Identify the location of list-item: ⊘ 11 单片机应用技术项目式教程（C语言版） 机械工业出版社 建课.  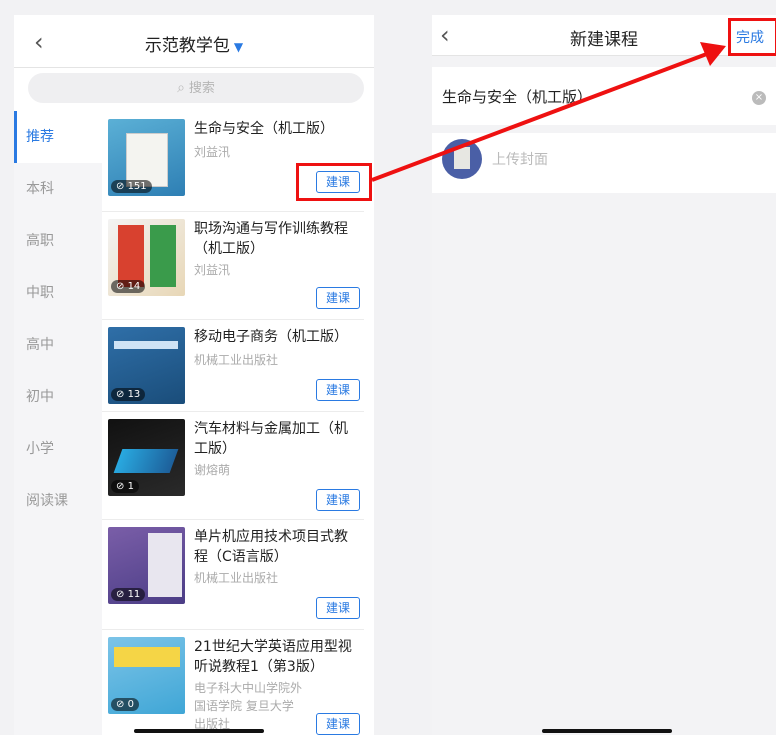
(233, 574).